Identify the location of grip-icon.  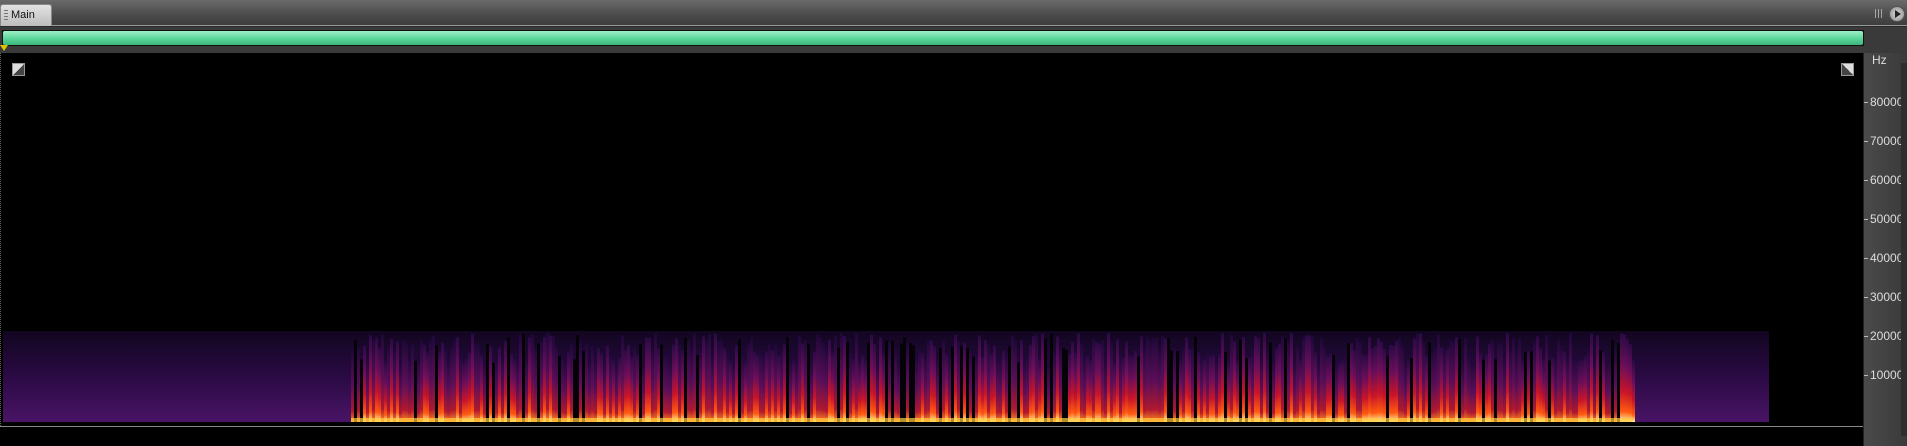
(1879, 13).